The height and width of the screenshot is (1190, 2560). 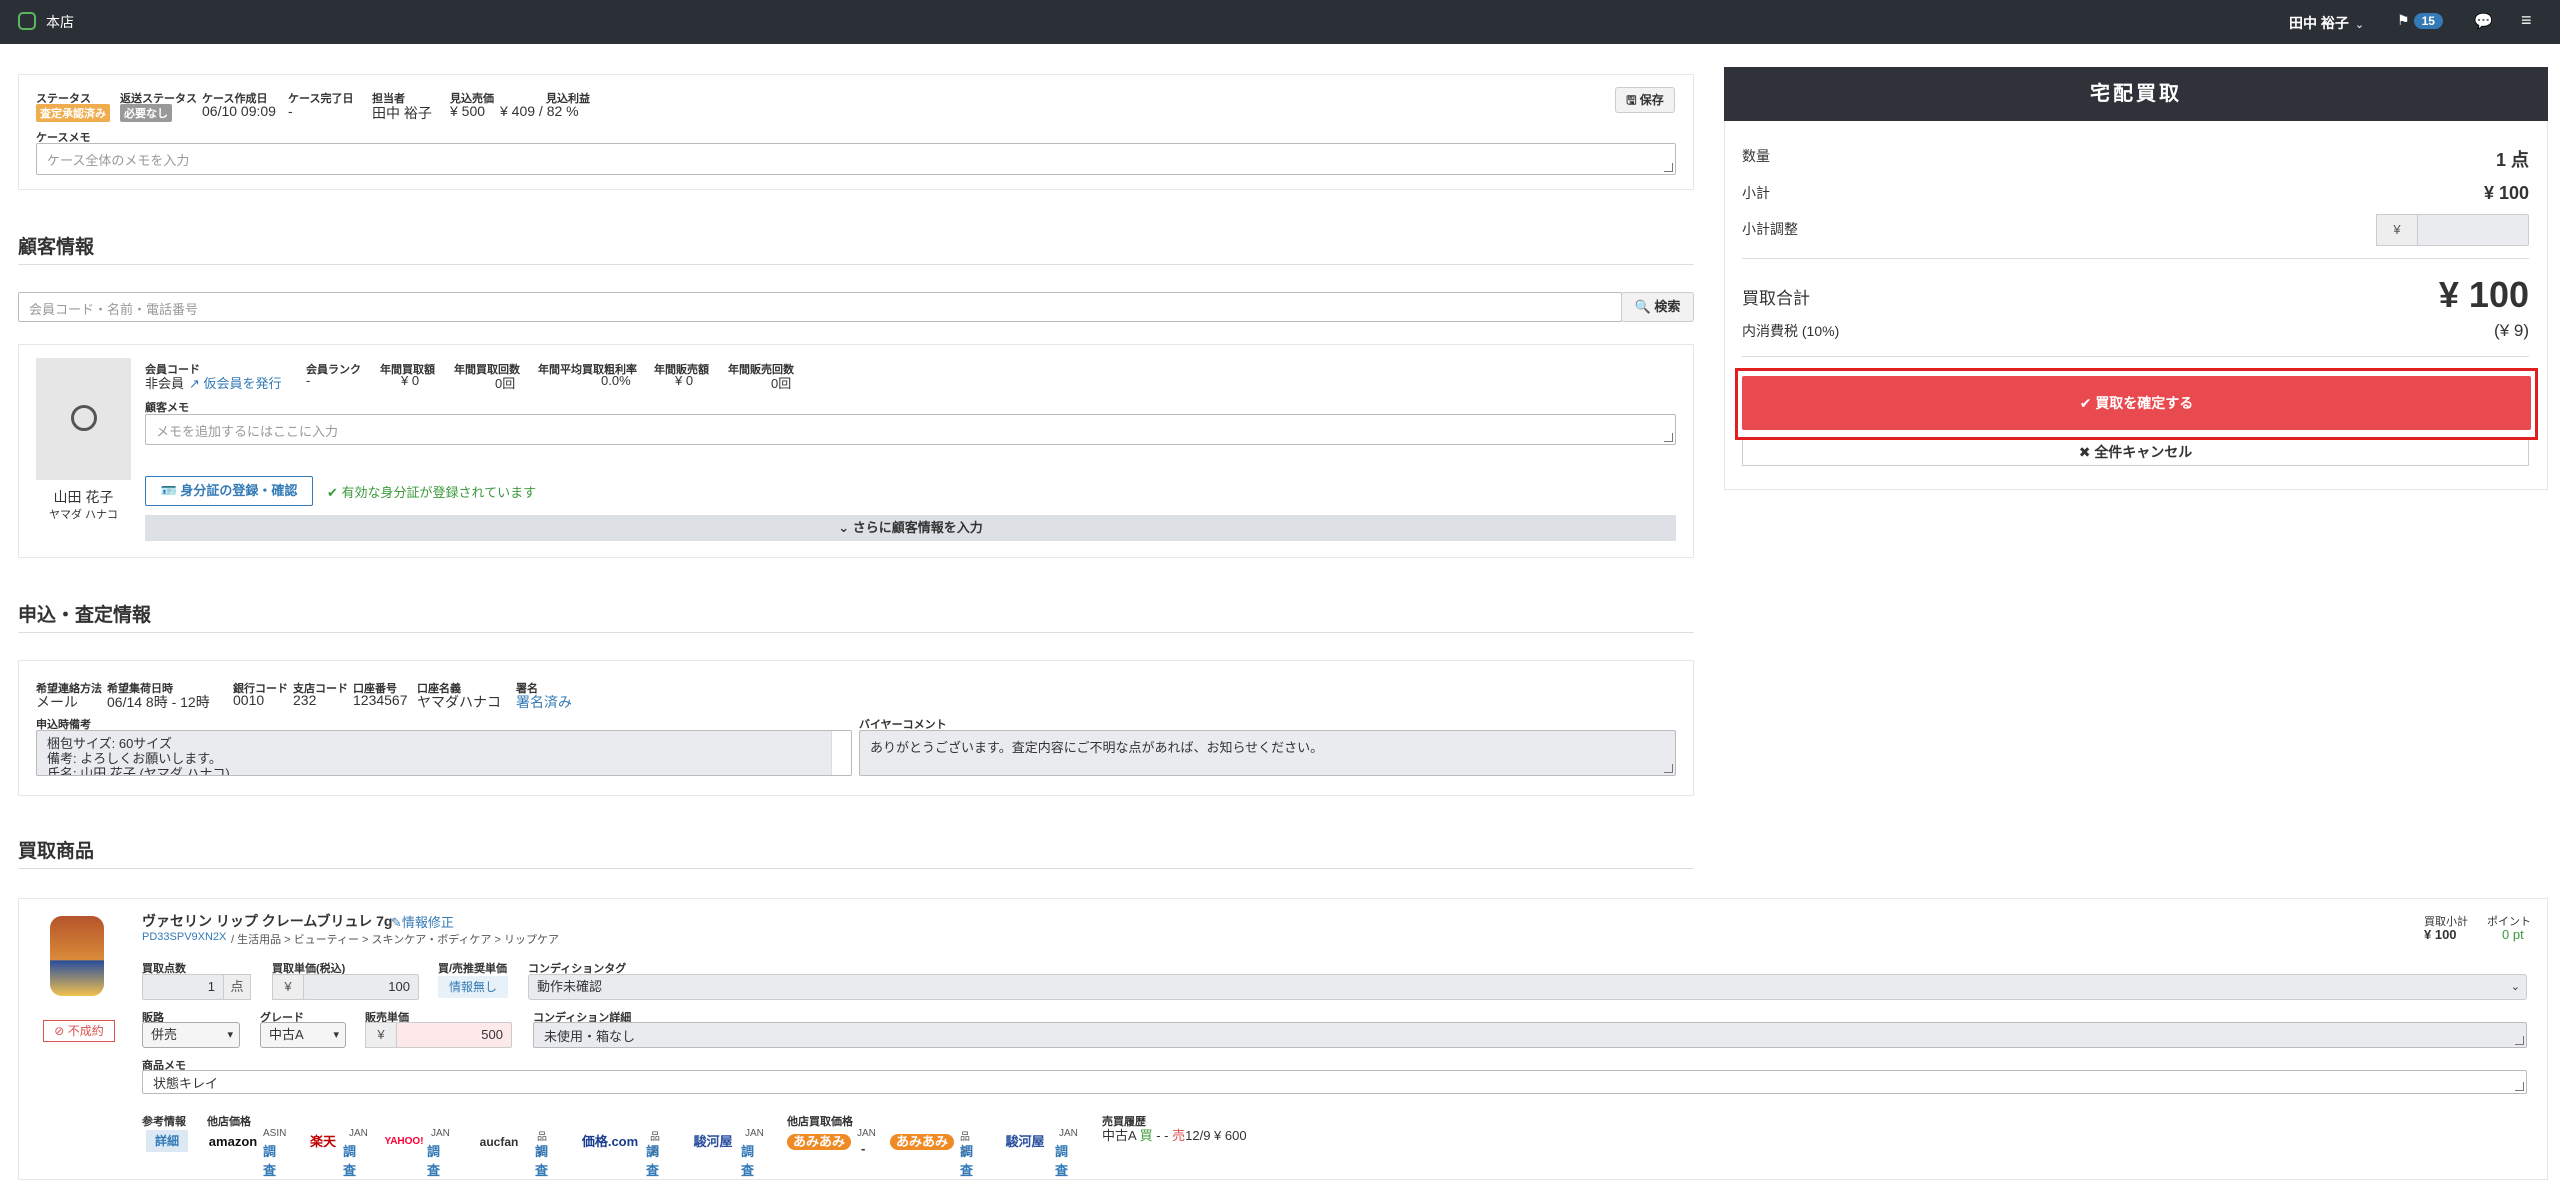 What do you see at coordinates (59, 1031) in the screenshot?
I see `ban-icon: ⊘` at bounding box center [59, 1031].